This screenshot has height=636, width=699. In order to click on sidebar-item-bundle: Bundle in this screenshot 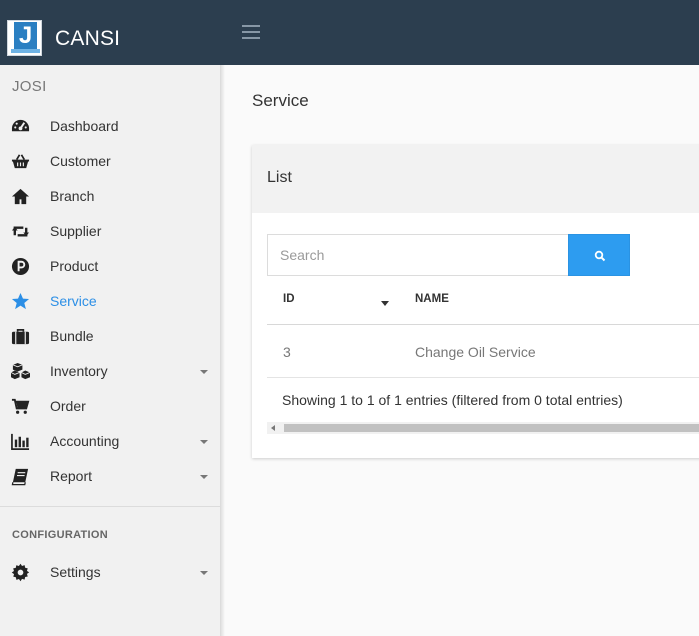, I will do `click(110, 336)`.